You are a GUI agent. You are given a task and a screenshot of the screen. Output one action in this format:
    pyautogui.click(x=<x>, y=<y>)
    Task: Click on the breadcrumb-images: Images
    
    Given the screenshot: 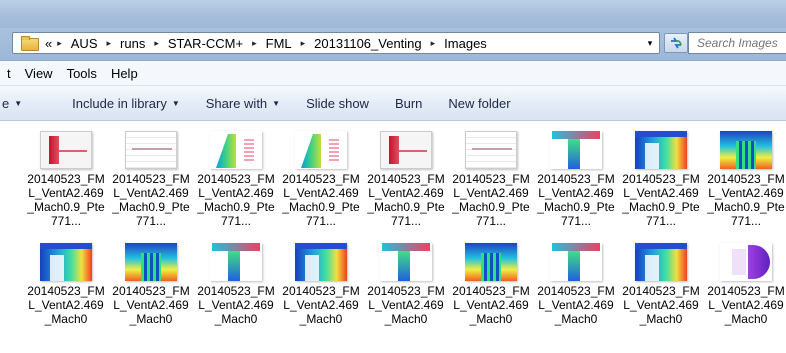 What is the action you would take?
    pyautogui.click(x=465, y=43)
    